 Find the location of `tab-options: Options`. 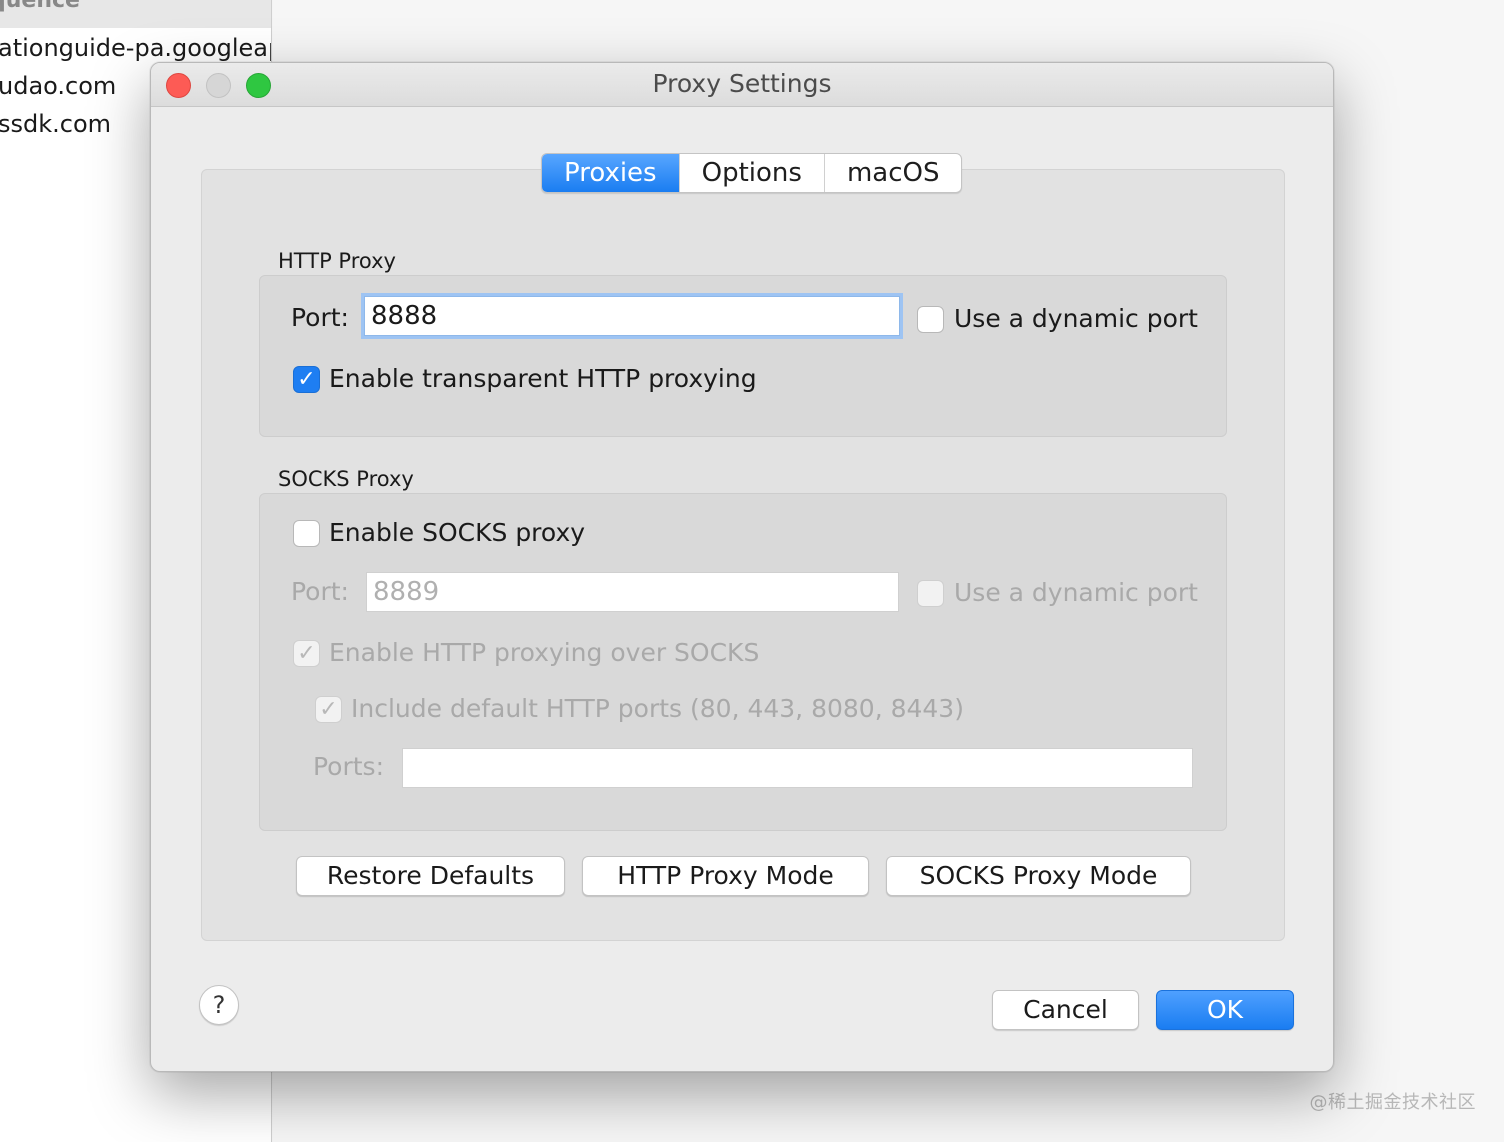

tab-options: Options is located at coordinates (752, 173).